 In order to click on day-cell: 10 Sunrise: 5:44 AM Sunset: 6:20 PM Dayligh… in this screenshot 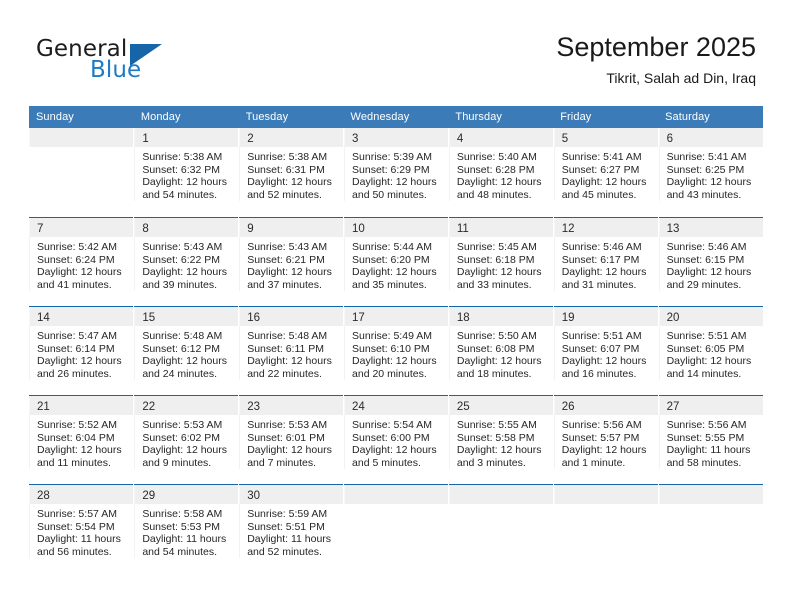, I will do `click(396, 261)`.